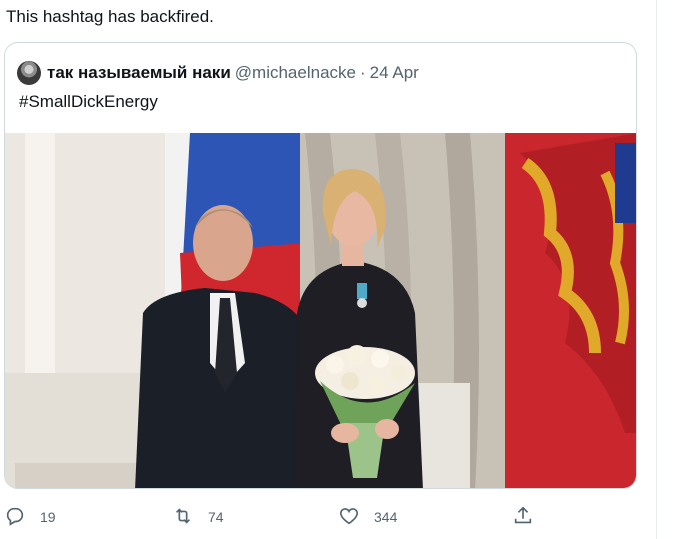 This screenshot has width=673, height=539. Describe the element at coordinates (30, 517) in the screenshot. I see `reply-button: 19` at that location.